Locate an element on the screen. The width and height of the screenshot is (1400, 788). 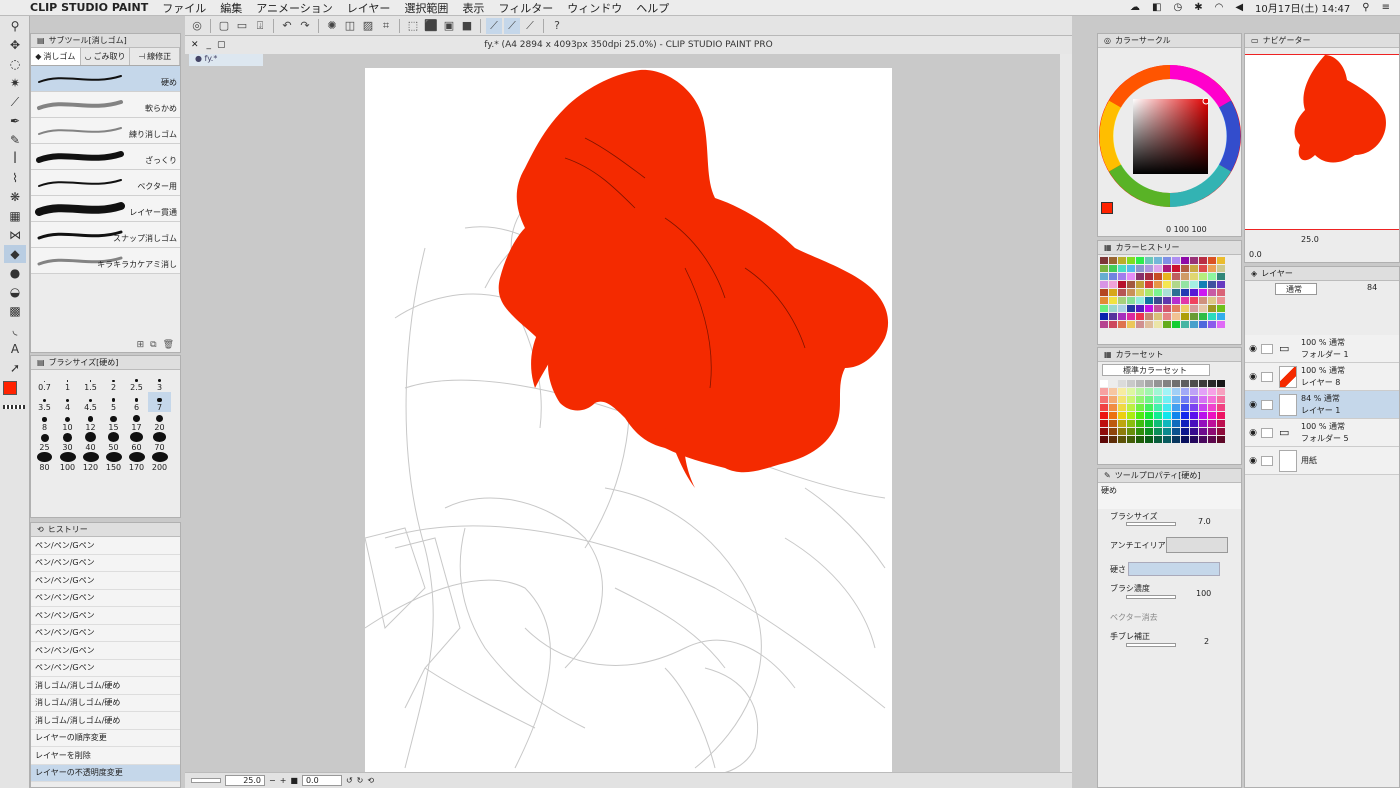
menu-edit: 編集 is located at coordinates (231, 8).